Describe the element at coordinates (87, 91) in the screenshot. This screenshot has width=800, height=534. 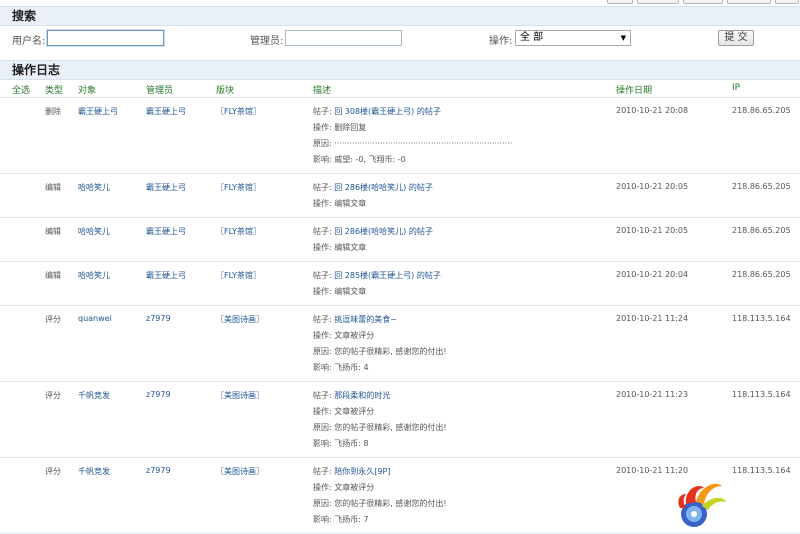
I see `col-target: 对象` at that location.